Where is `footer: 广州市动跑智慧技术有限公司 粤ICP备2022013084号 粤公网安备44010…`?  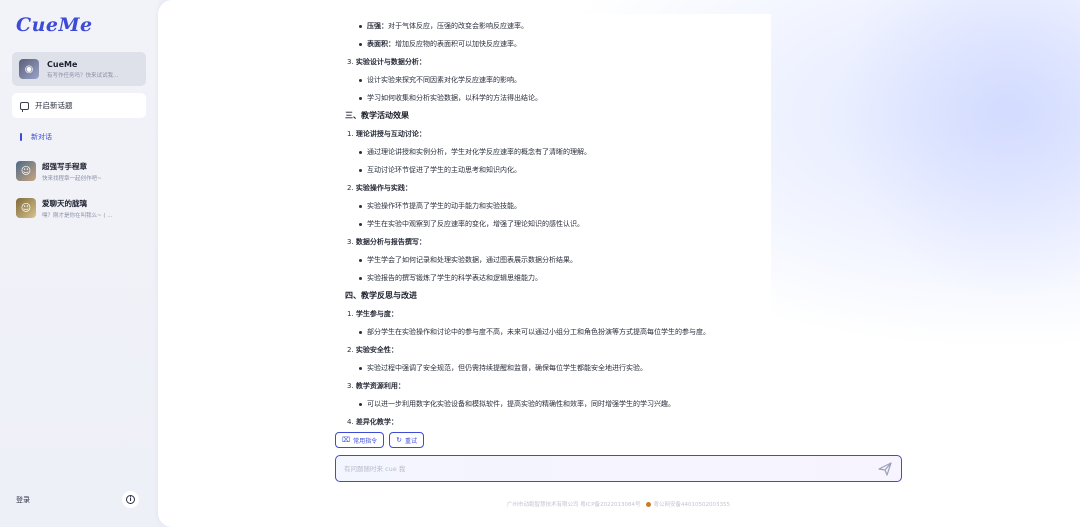
footer: 广州市动跑智慧技术有限公司 粤ICP备2022013084号 粤公网安备44010… is located at coordinates (618, 504).